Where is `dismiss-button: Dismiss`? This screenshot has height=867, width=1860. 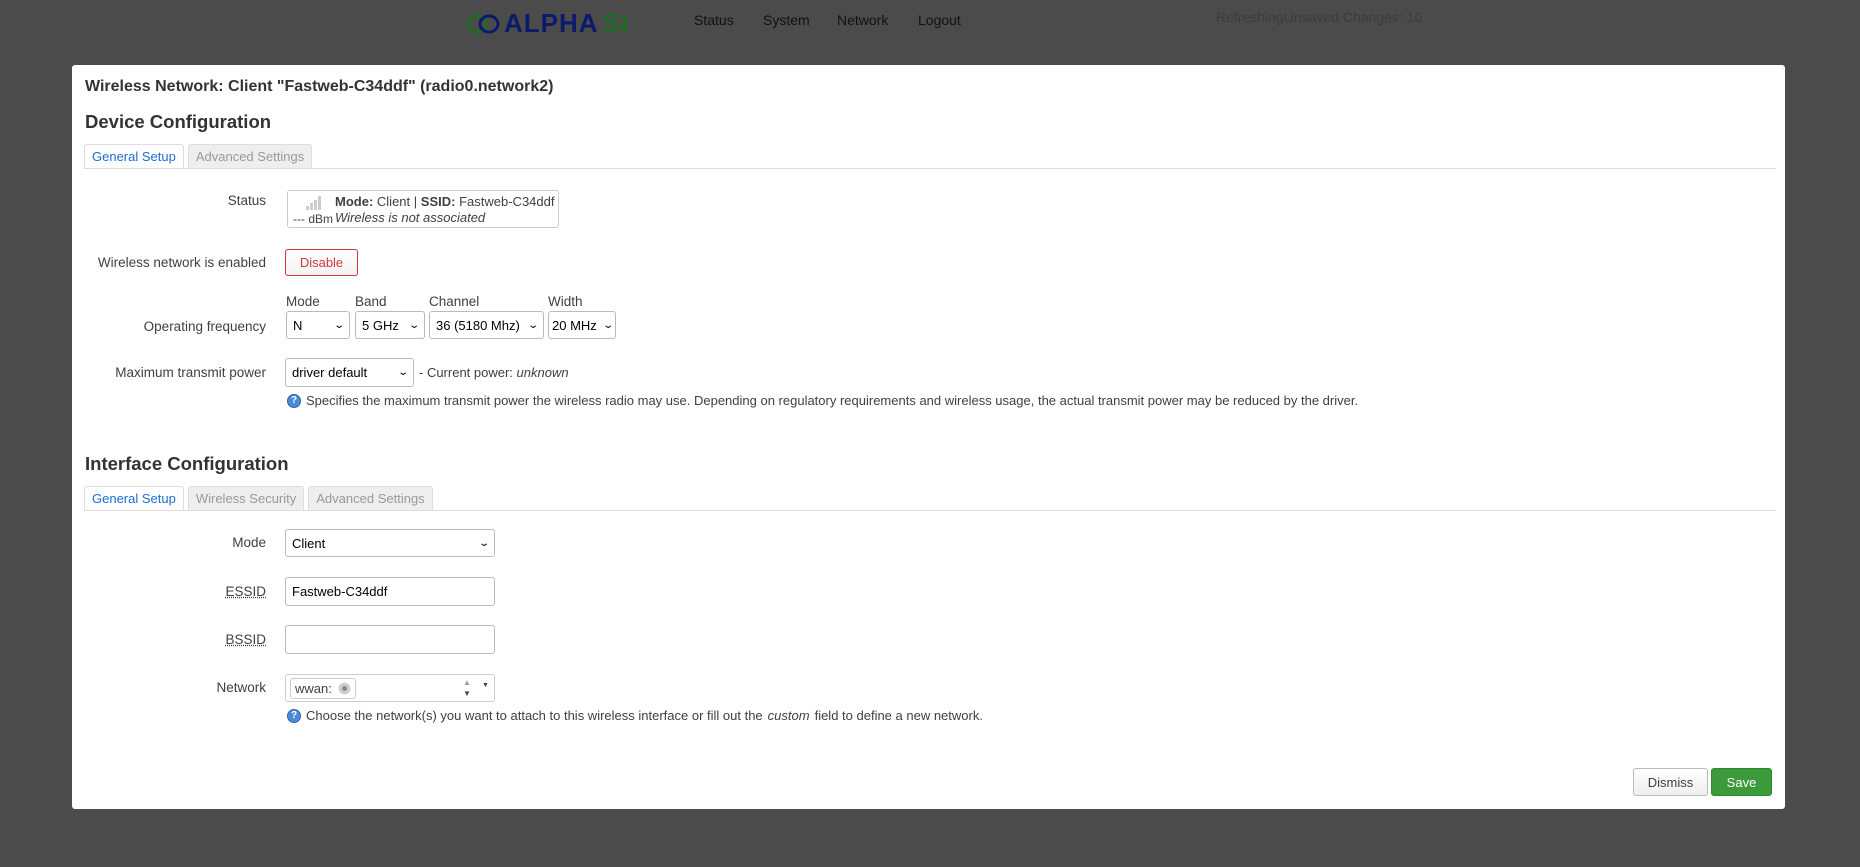 dismiss-button: Dismiss is located at coordinates (1670, 782).